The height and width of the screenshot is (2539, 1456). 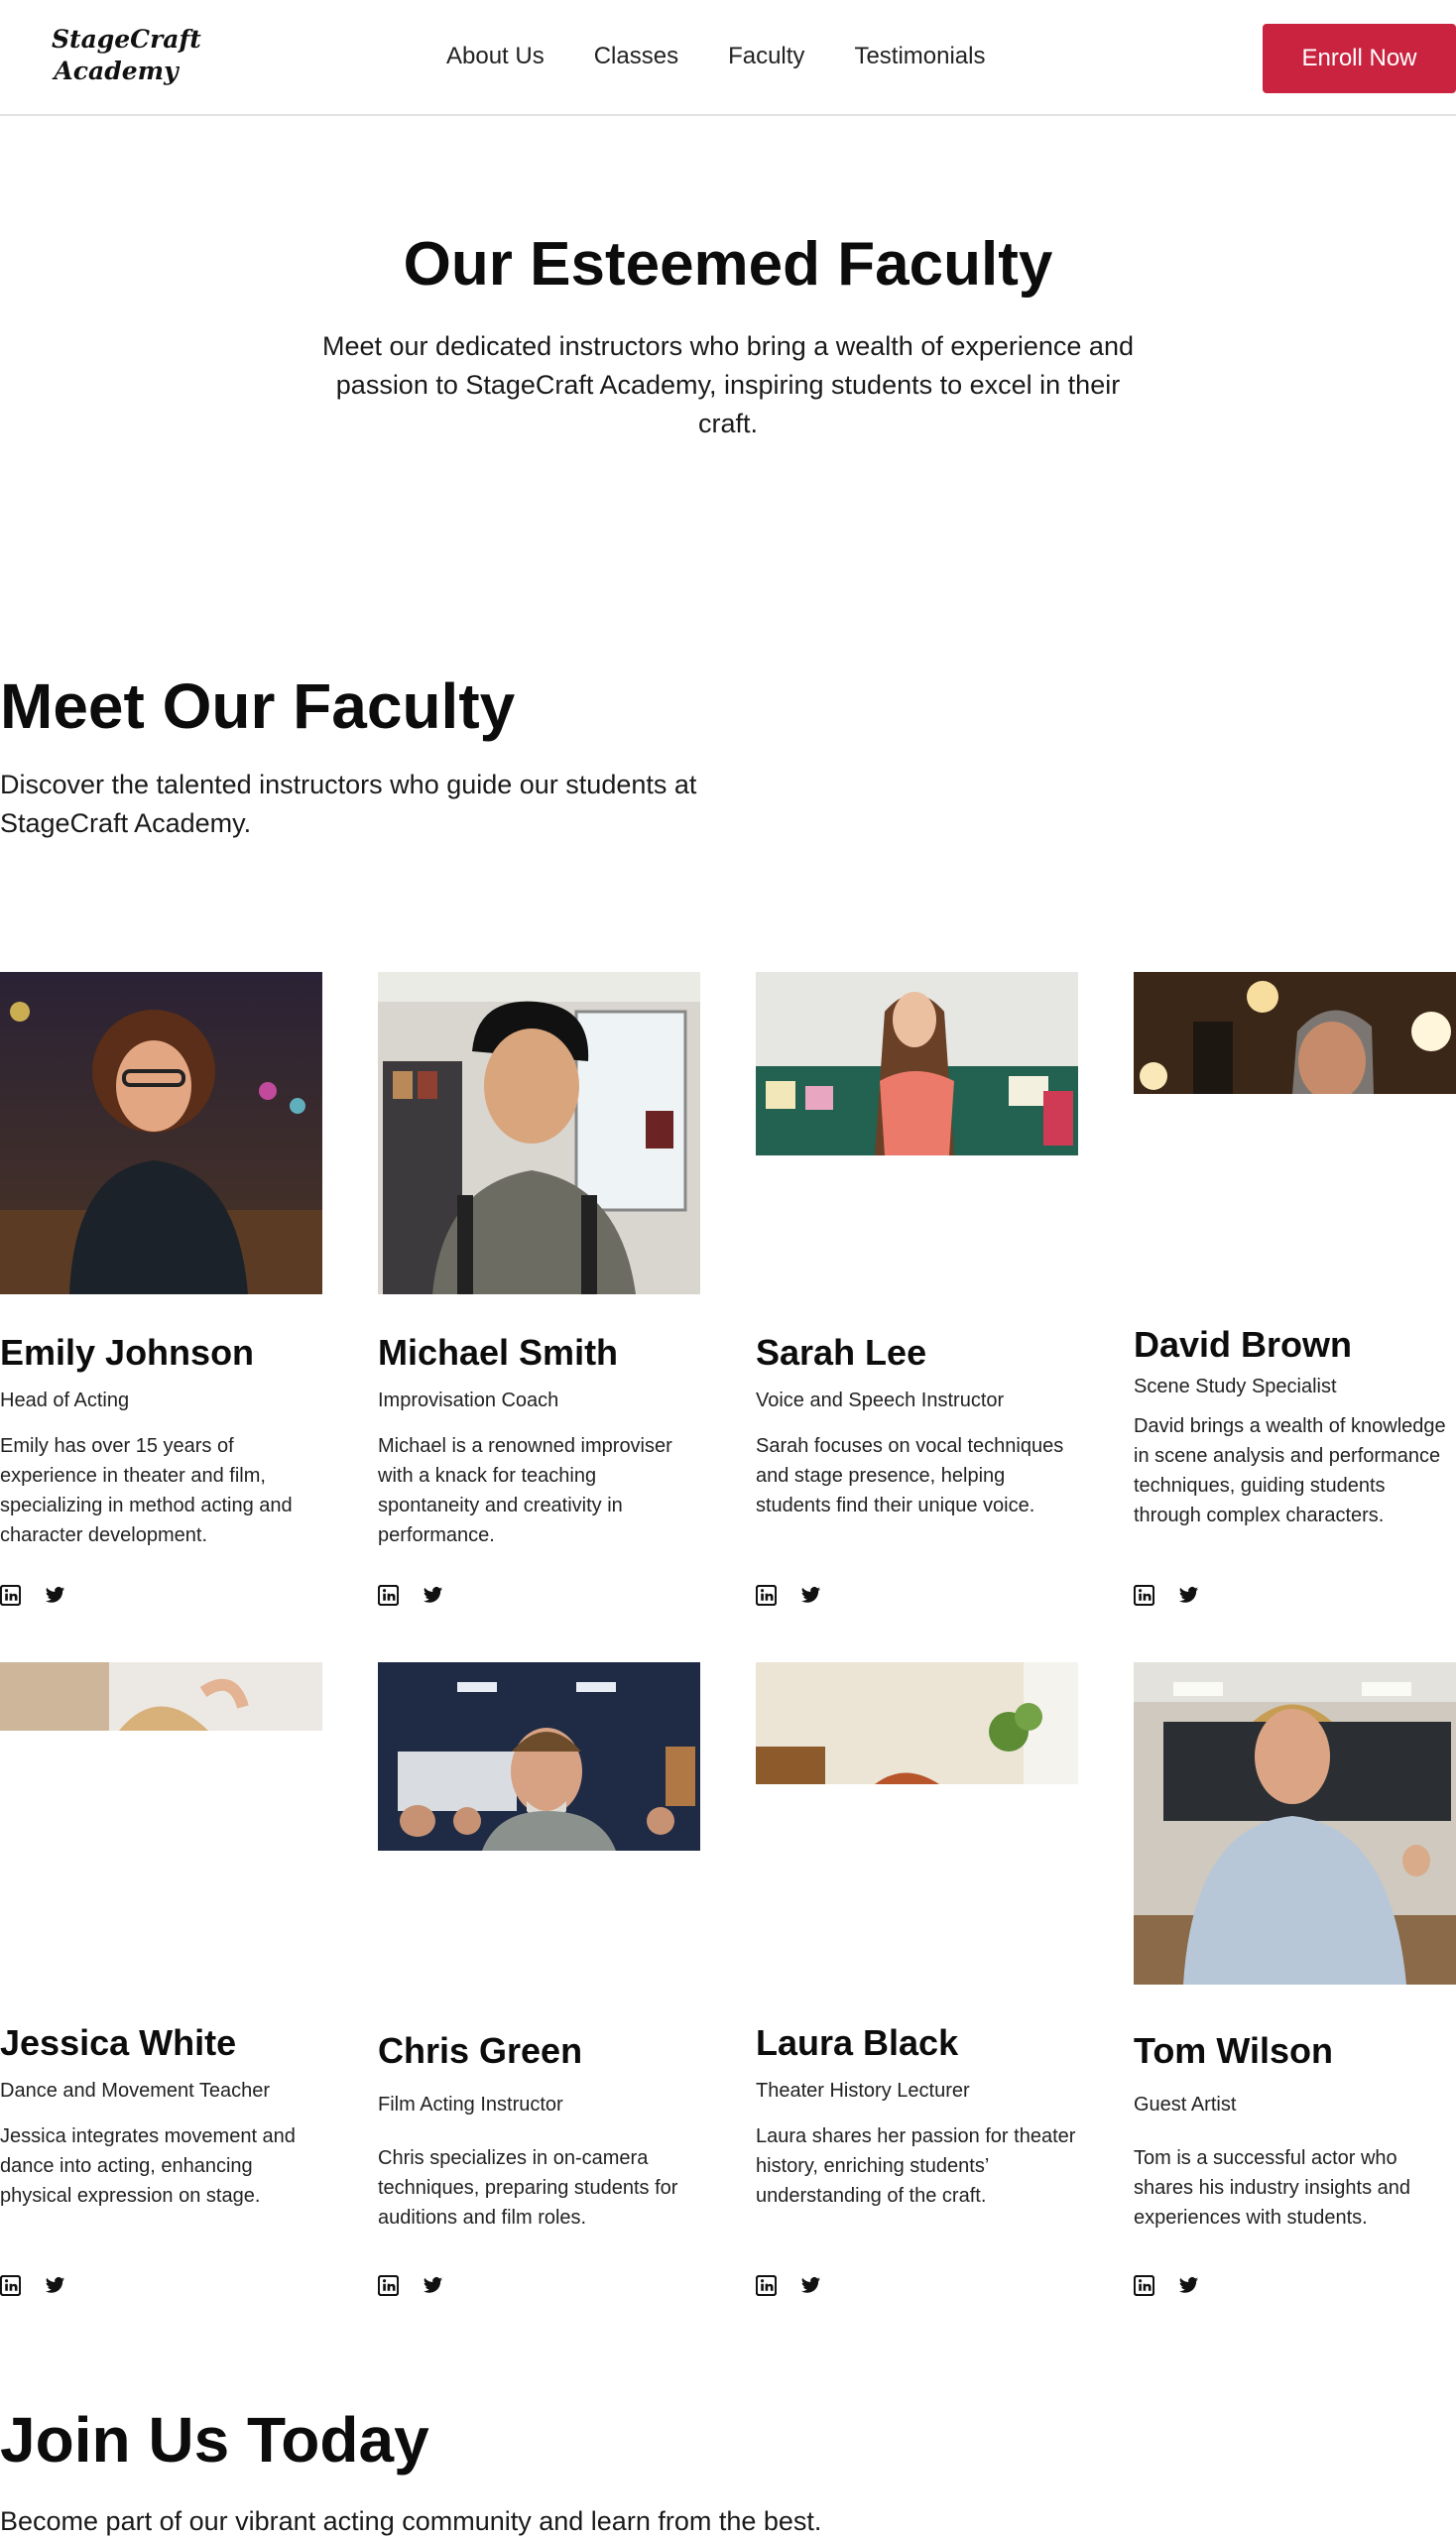 I want to click on nav-links: About Us Classes Faculty Testimonials, so click(x=740, y=56).